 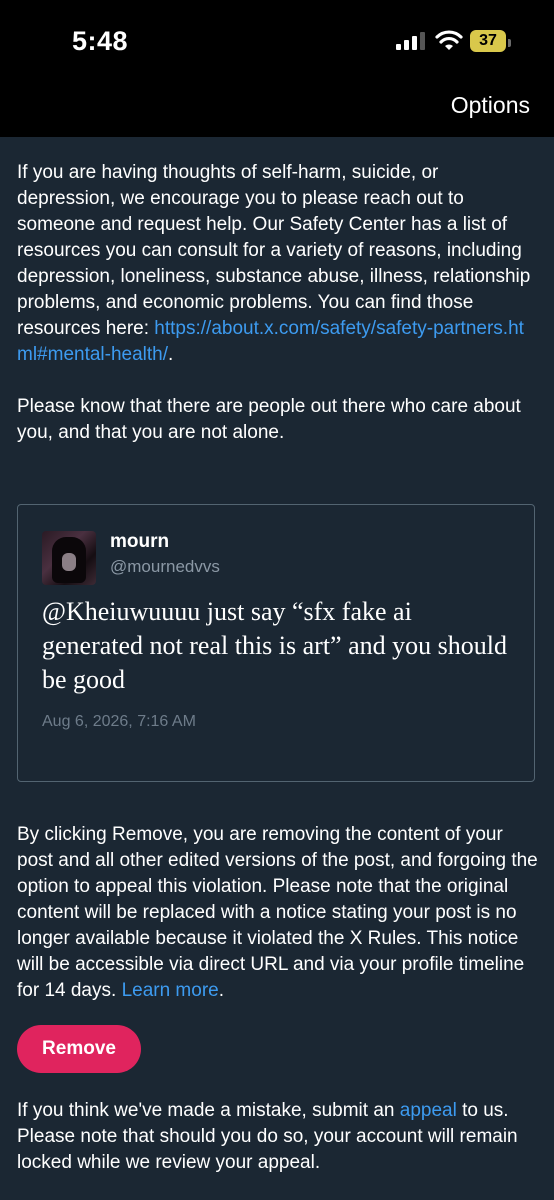 What do you see at coordinates (165, 566) in the screenshot?
I see `post-author-handle: @mournedvvs` at bounding box center [165, 566].